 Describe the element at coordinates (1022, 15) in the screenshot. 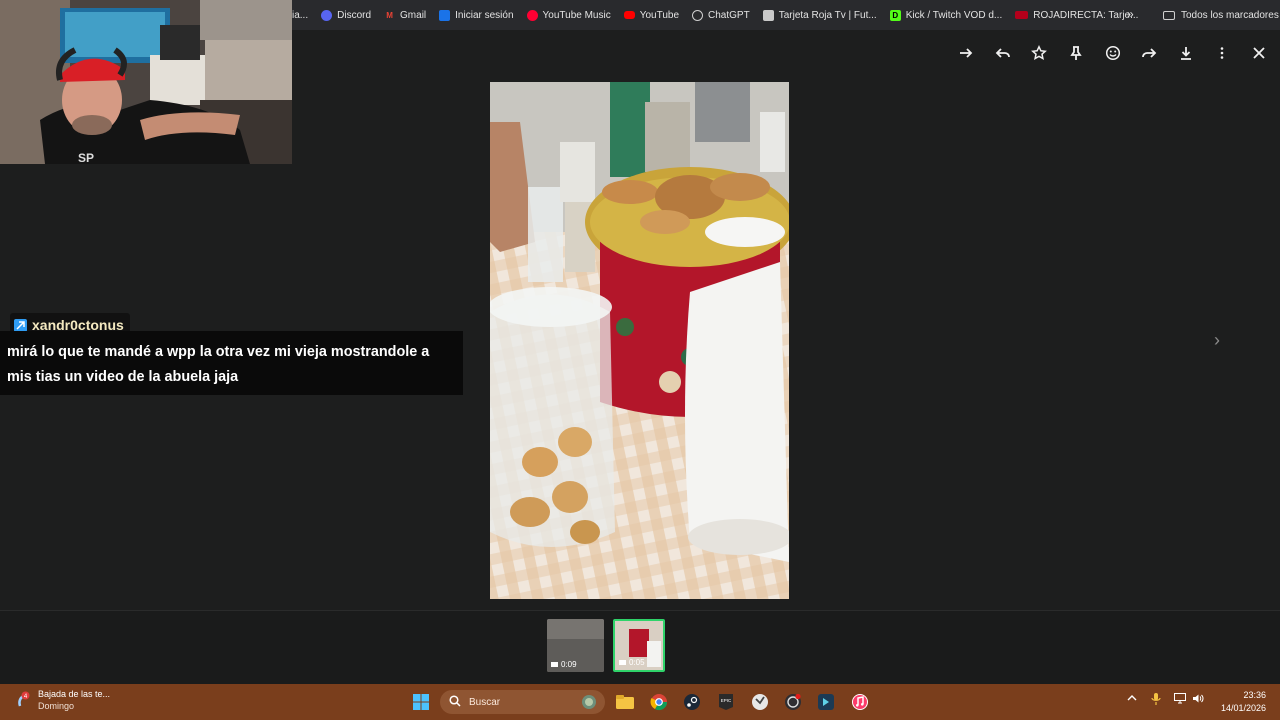

I see `rojadirecta-icon` at that location.